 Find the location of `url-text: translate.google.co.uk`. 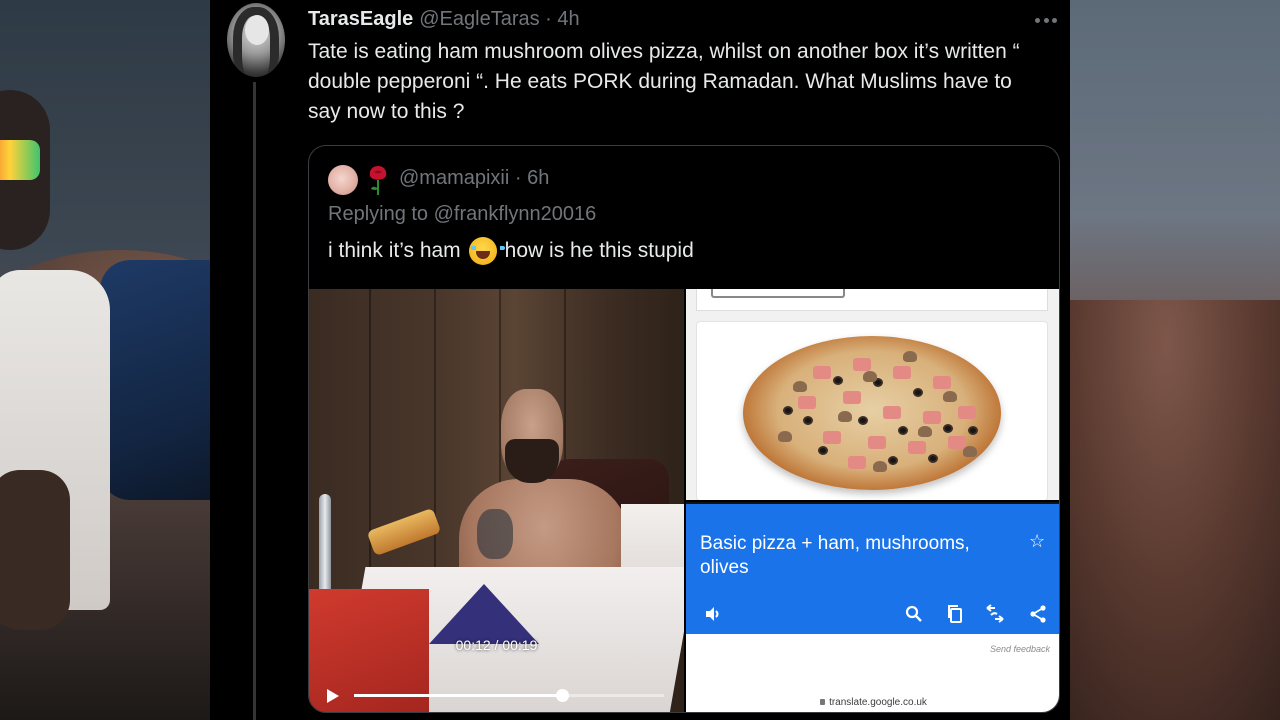

url-text: translate.google.co.uk is located at coordinates (878, 702).